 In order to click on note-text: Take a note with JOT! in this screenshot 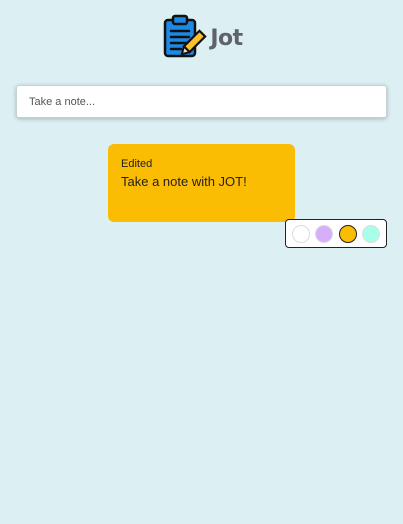, I will do `click(184, 181)`.